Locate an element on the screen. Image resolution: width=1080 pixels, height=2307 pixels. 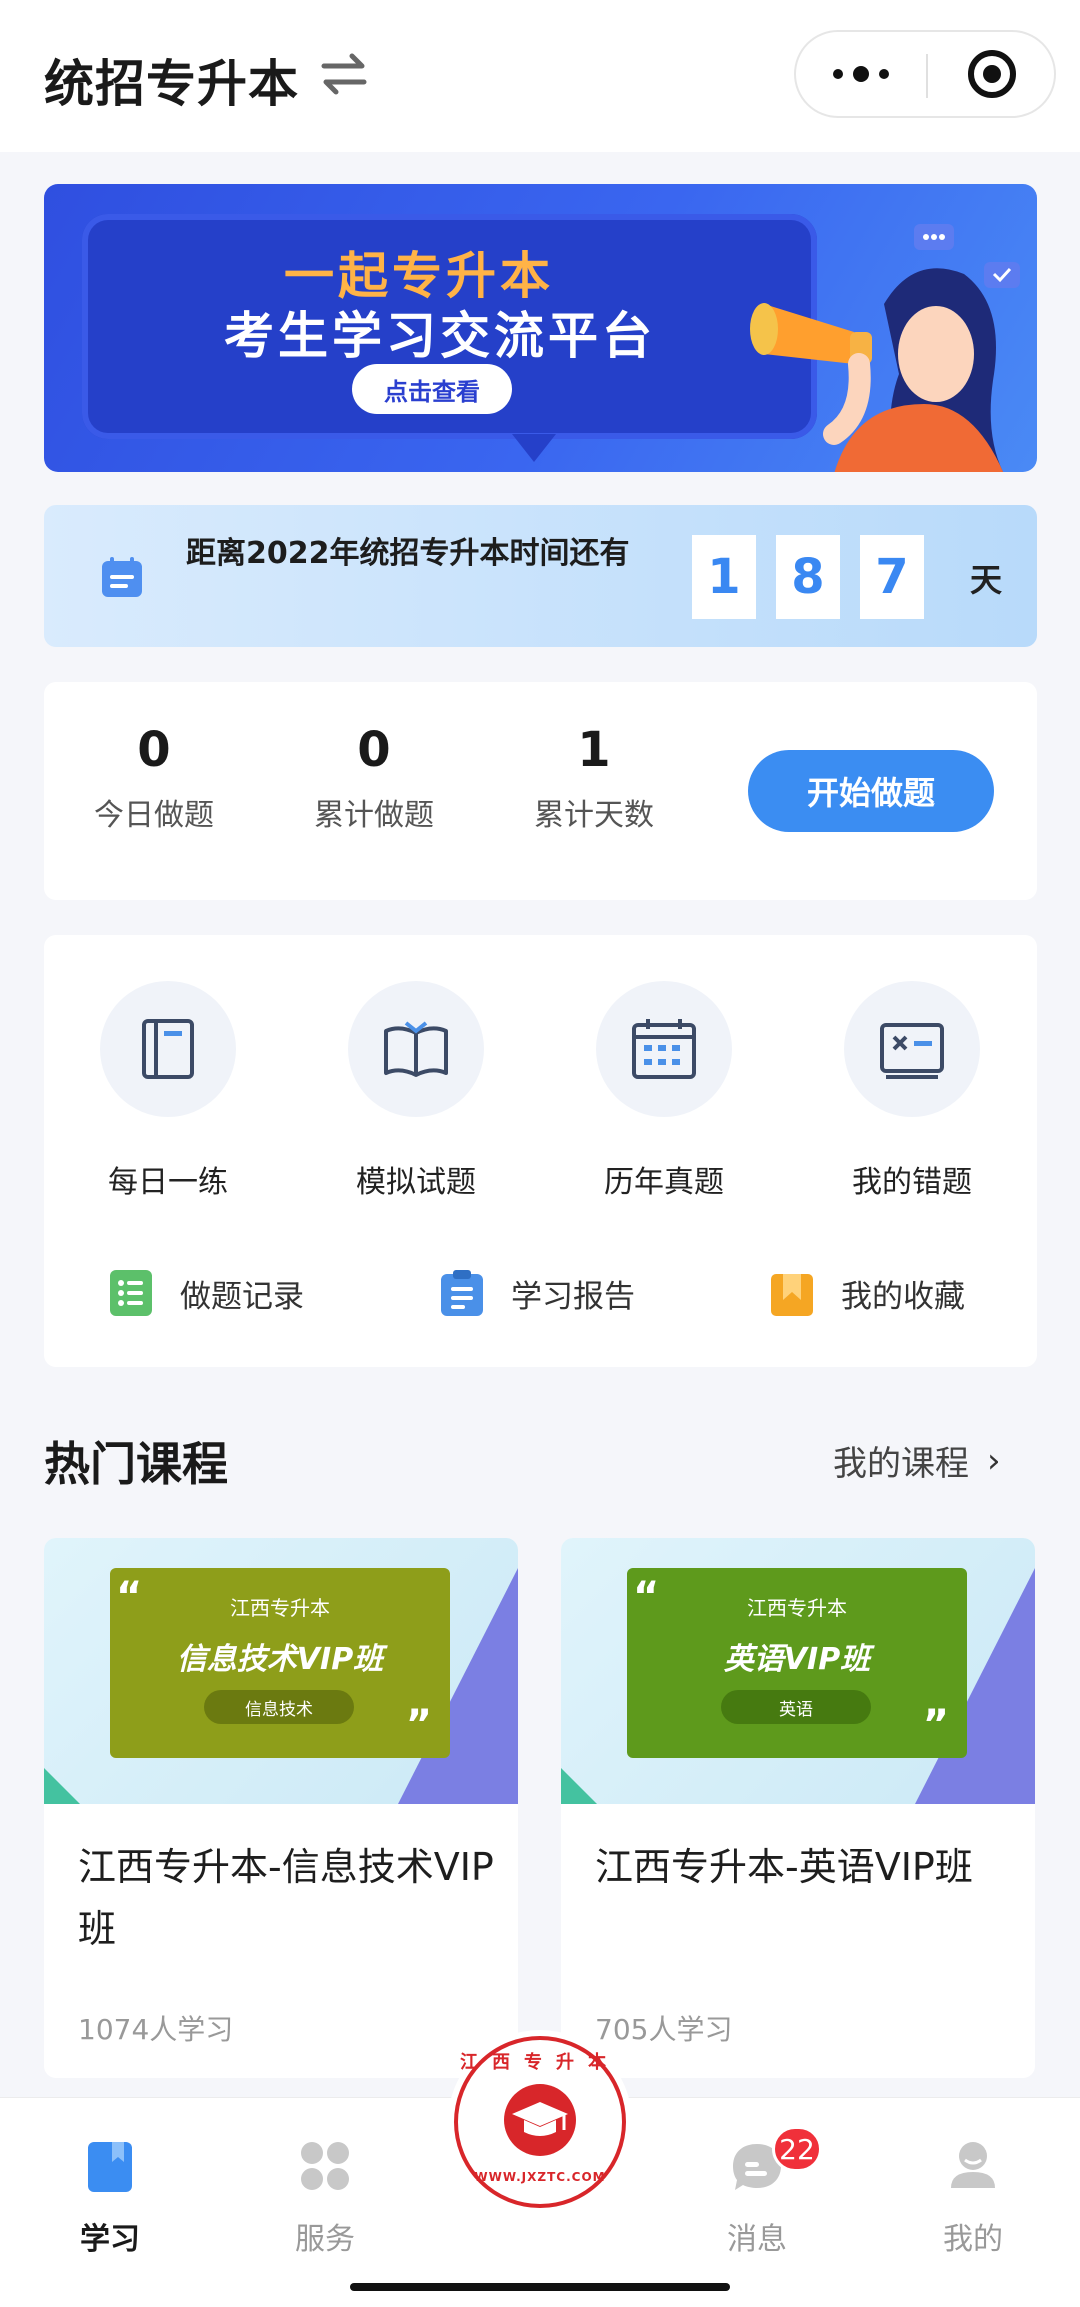
cover-sign: “ 江西专升本 信息技术VIP班 信息技术 ” is located at coordinates (280, 1663).